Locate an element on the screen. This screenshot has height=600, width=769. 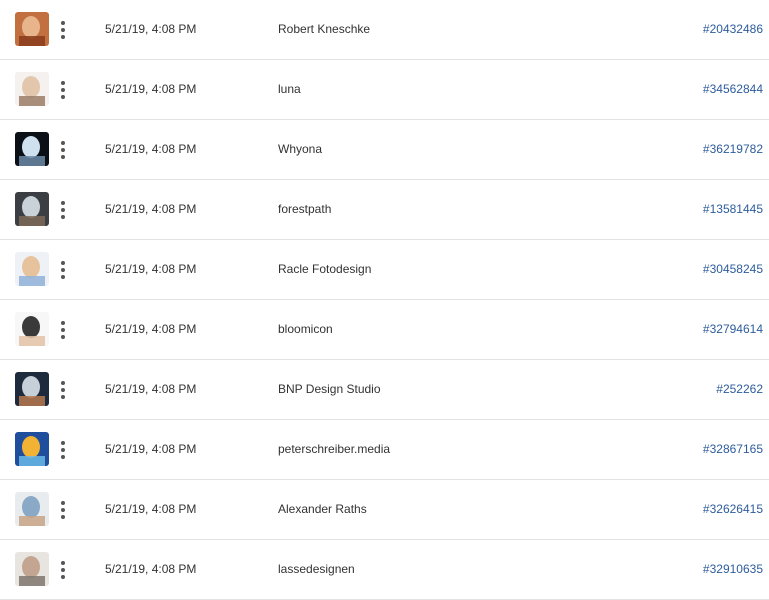
asset-id-link: #252262 is located at coordinates (739, 389).